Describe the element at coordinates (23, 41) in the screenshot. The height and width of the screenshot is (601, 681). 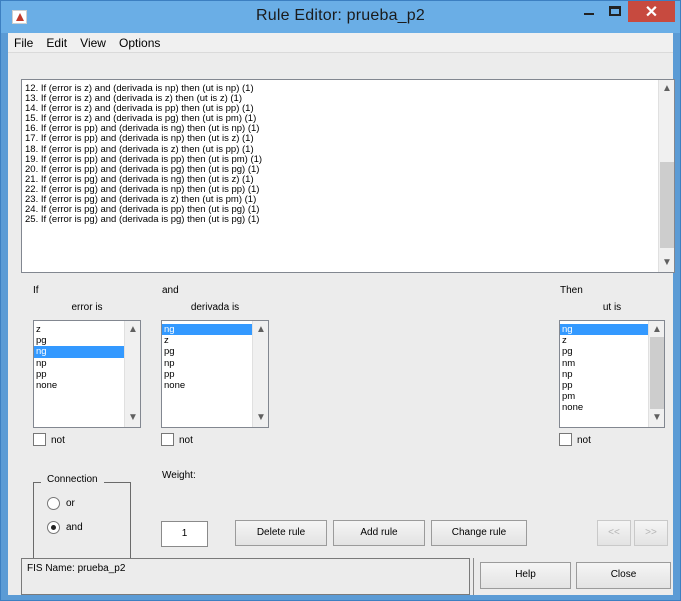
I see `menu-file: File` at that location.